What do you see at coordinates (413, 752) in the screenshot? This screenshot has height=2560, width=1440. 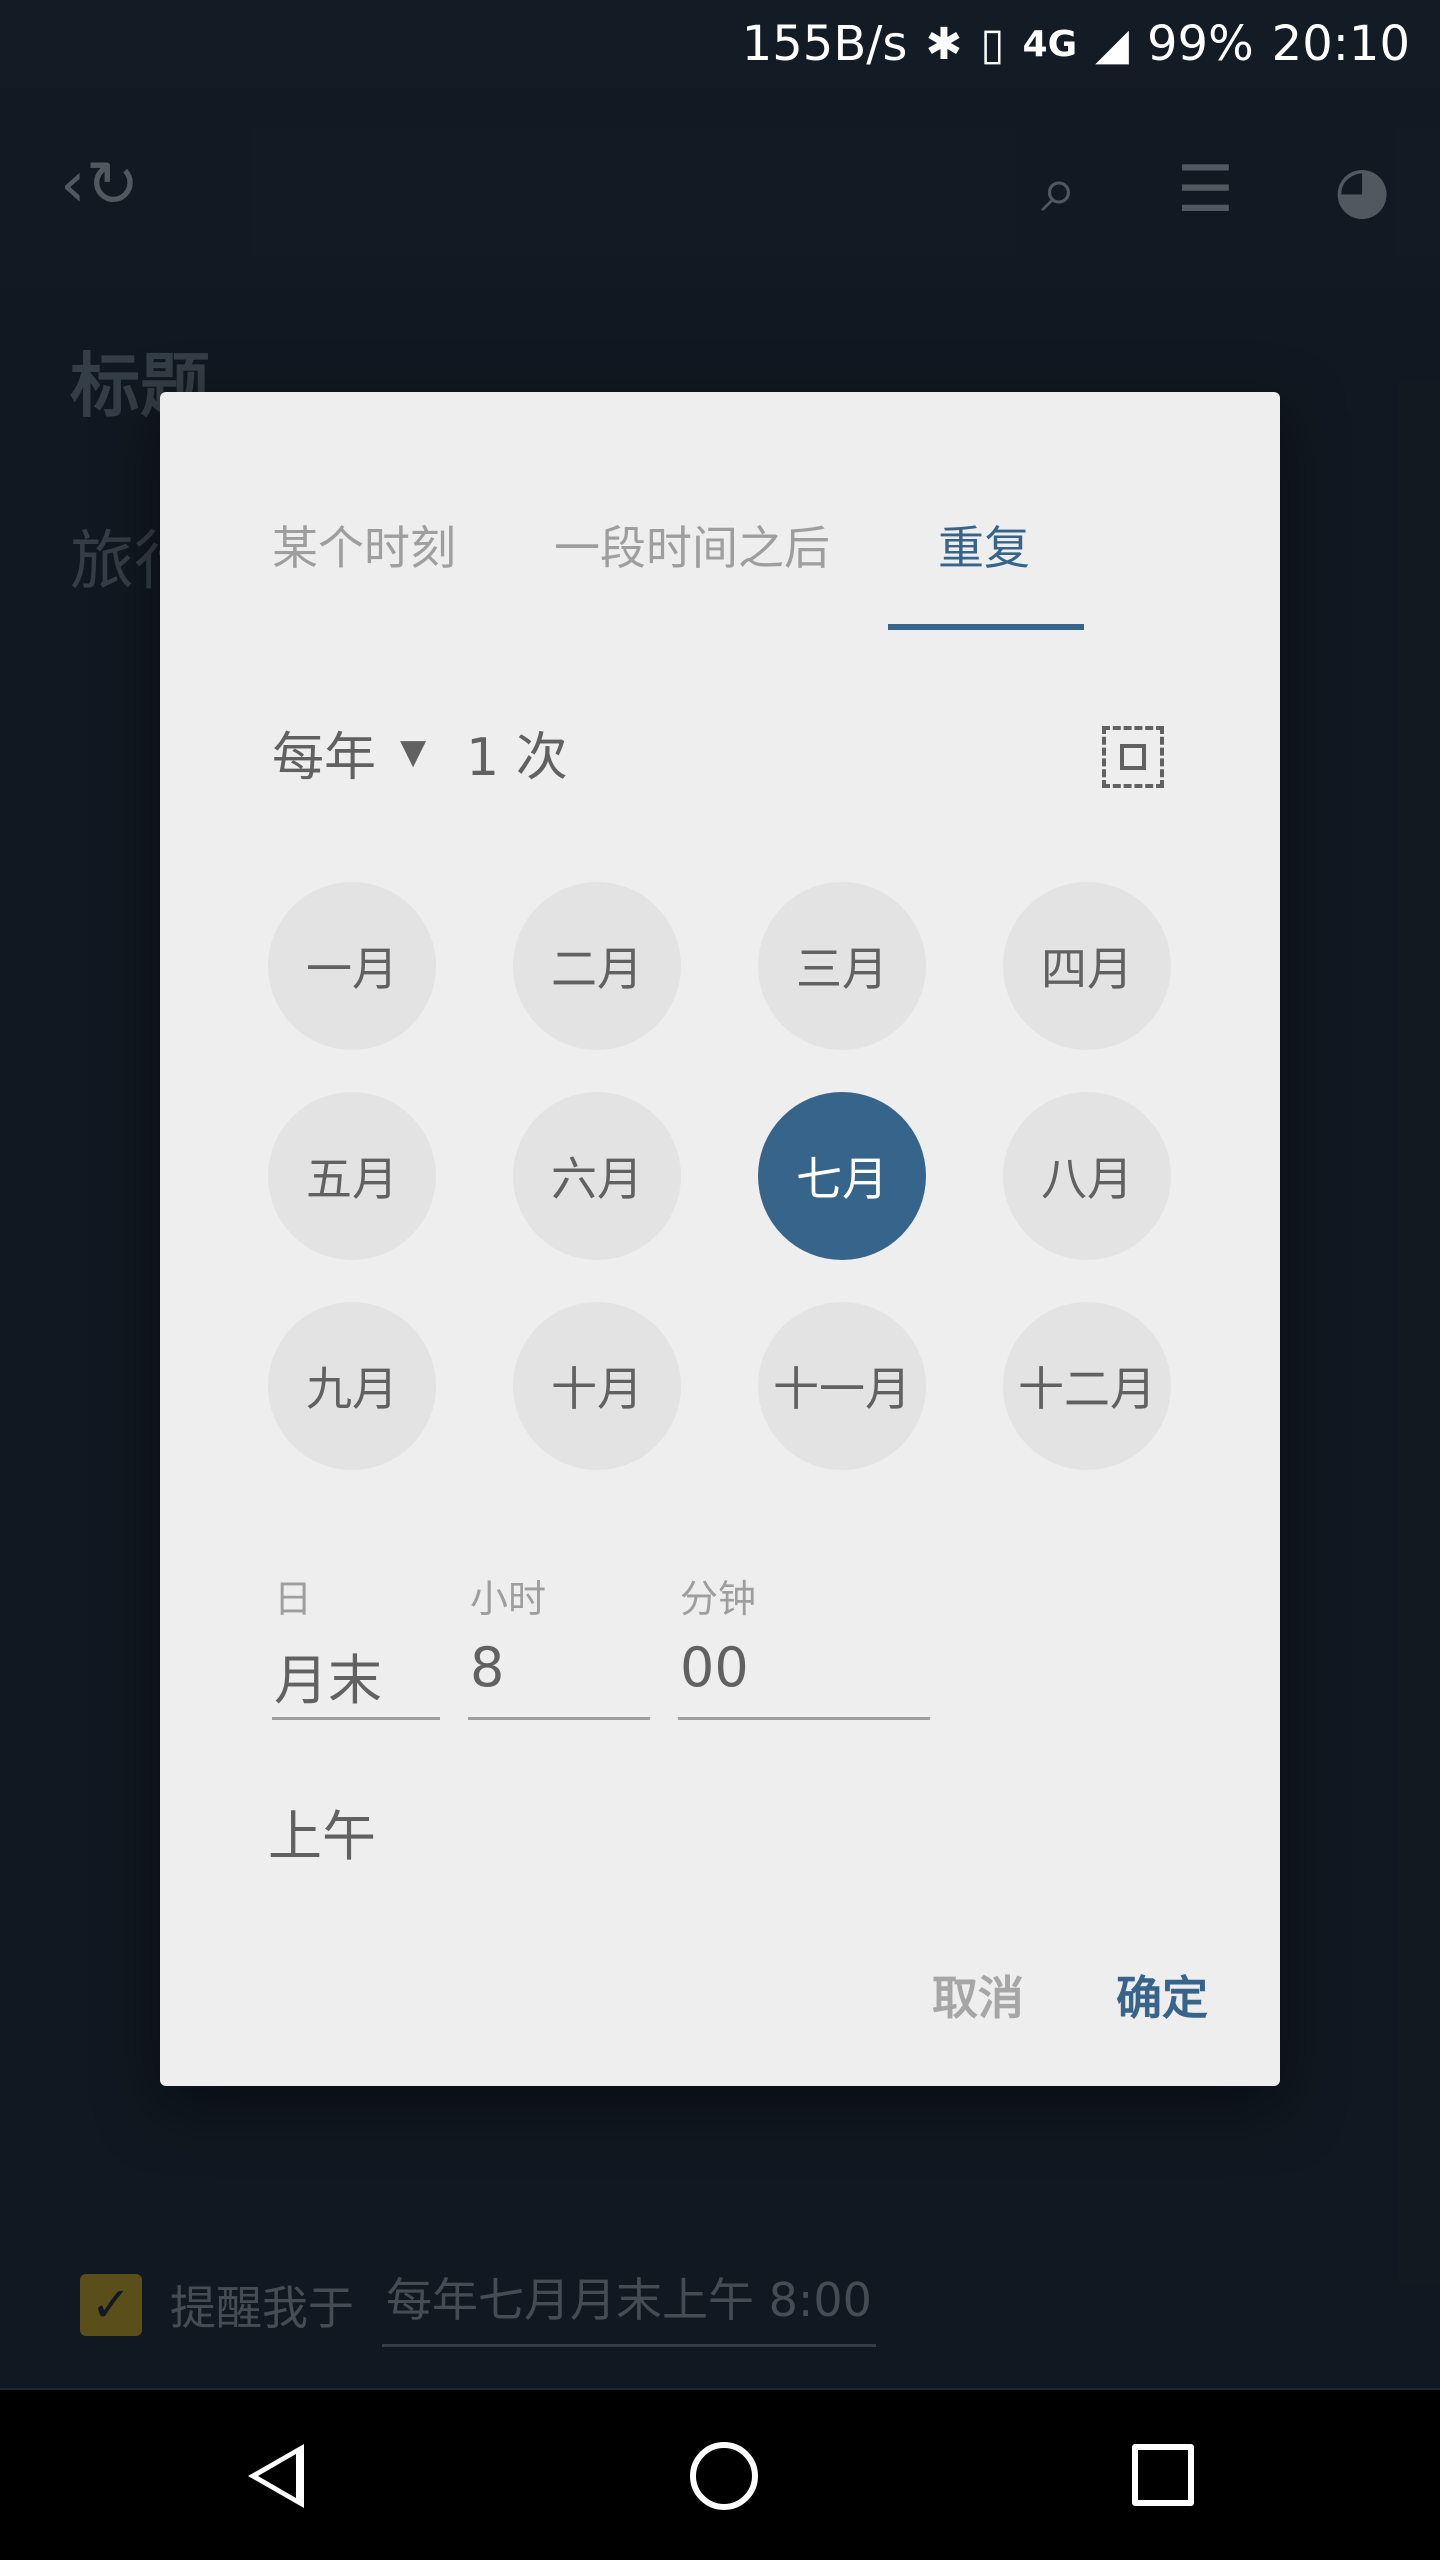 I see `chevron-down-icon: ▼` at bounding box center [413, 752].